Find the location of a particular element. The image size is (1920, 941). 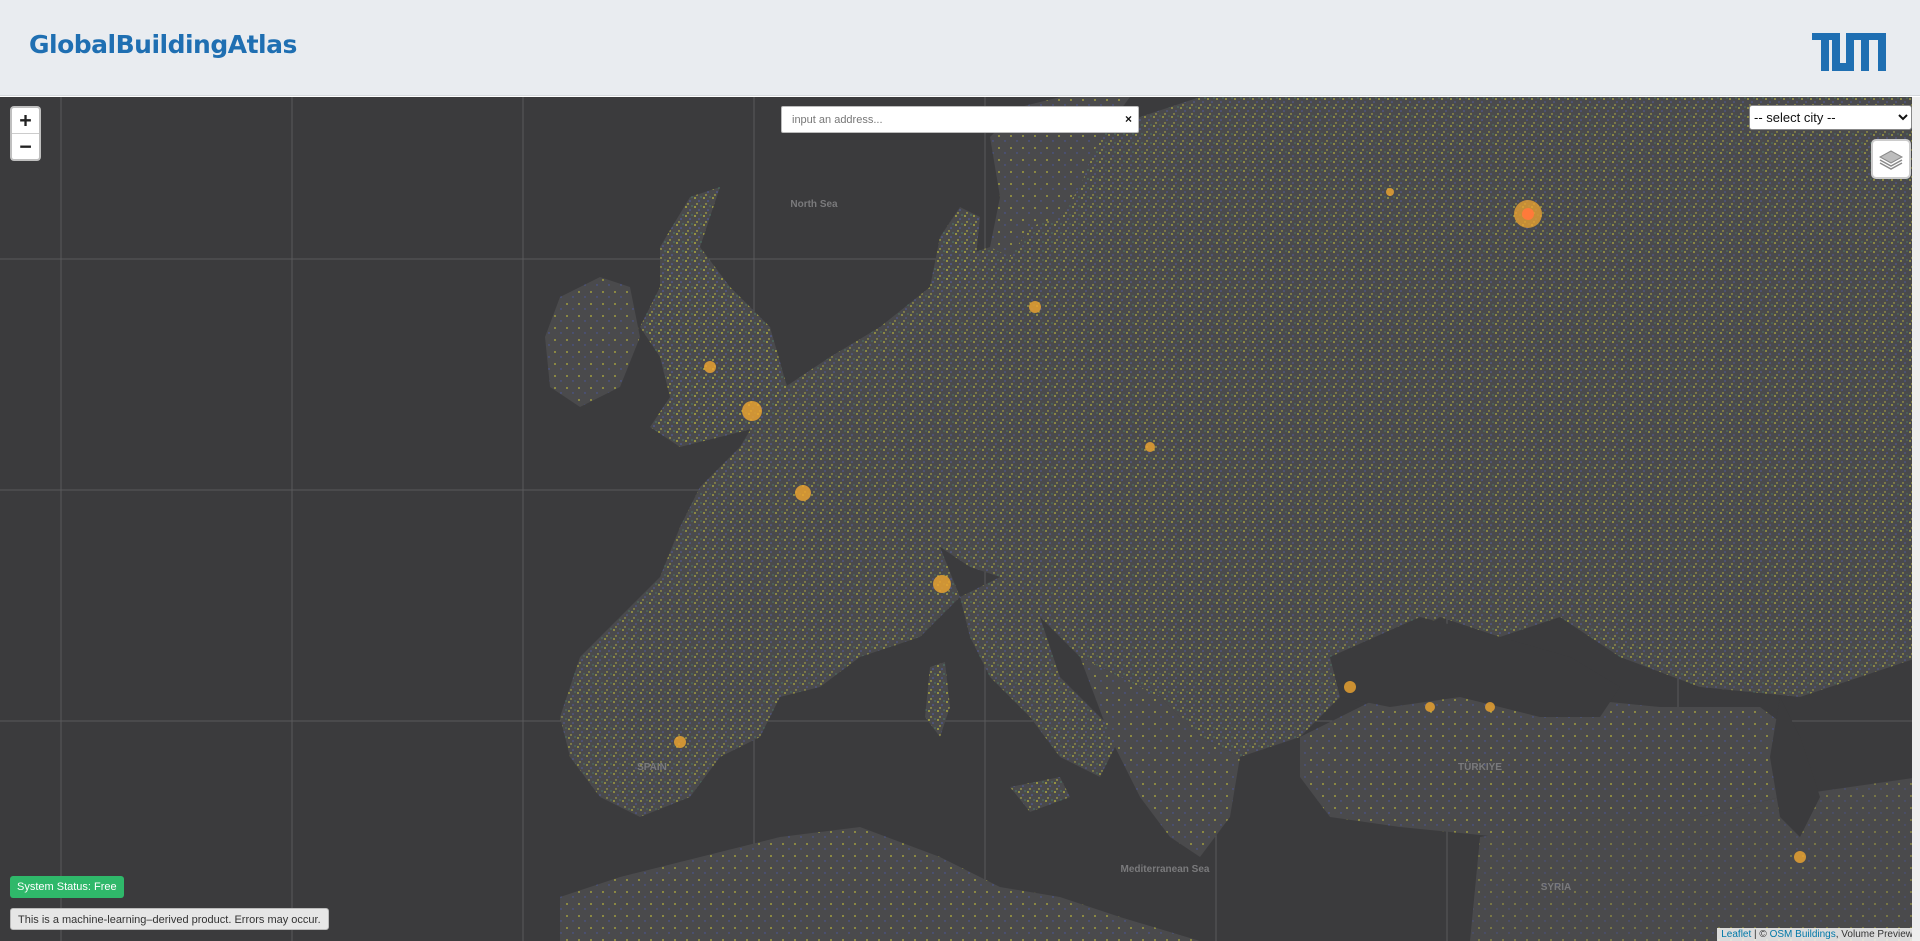

layers-button is located at coordinates (1891, 159).